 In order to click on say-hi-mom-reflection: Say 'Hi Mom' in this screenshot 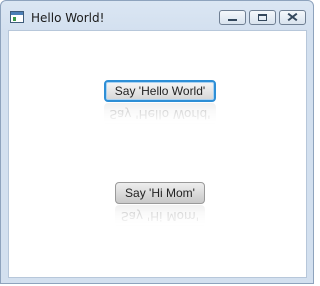, I will do `click(160, 216)`.